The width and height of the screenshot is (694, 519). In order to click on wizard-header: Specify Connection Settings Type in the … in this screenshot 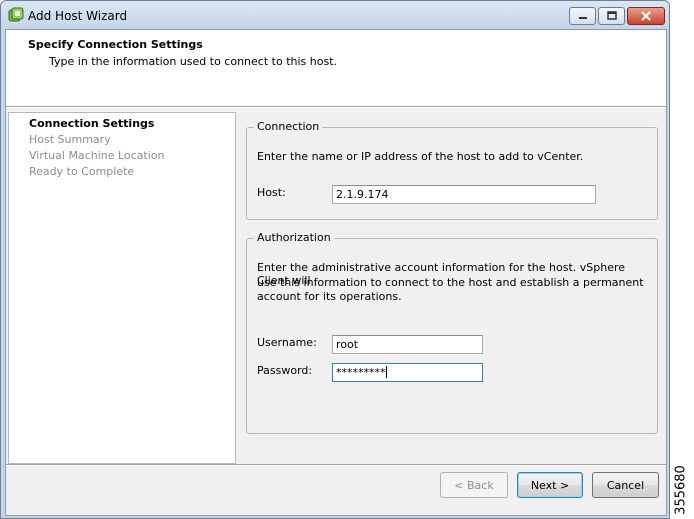, I will do `click(336, 68)`.